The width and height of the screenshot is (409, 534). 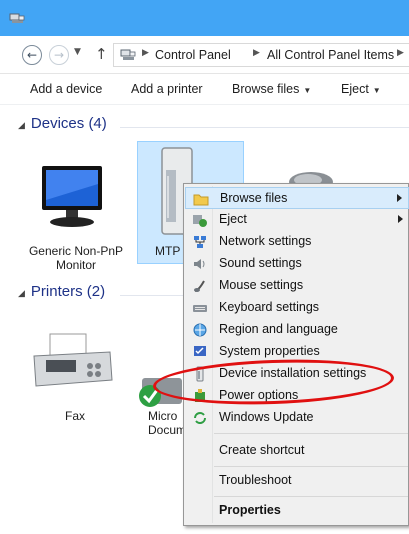 I want to click on printer-label: Micro, so click(x=163, y=416).